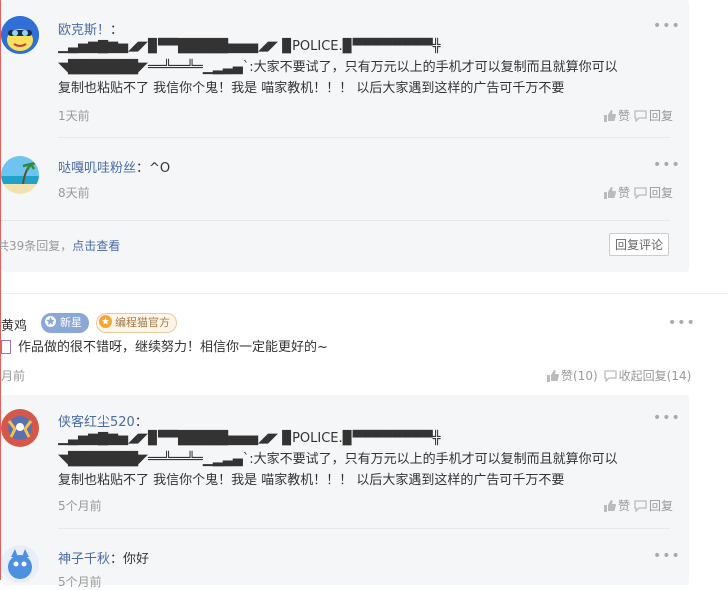  What do you see at coordinates (639, 244) in the screenshot?
I see `reply-comment-button: 回复评论` at bounding box center [639, 244].